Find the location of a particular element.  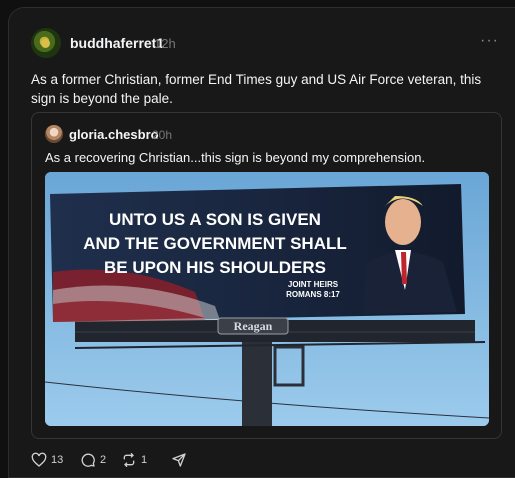

like-button: 13 is located at coordinates (47, 460).